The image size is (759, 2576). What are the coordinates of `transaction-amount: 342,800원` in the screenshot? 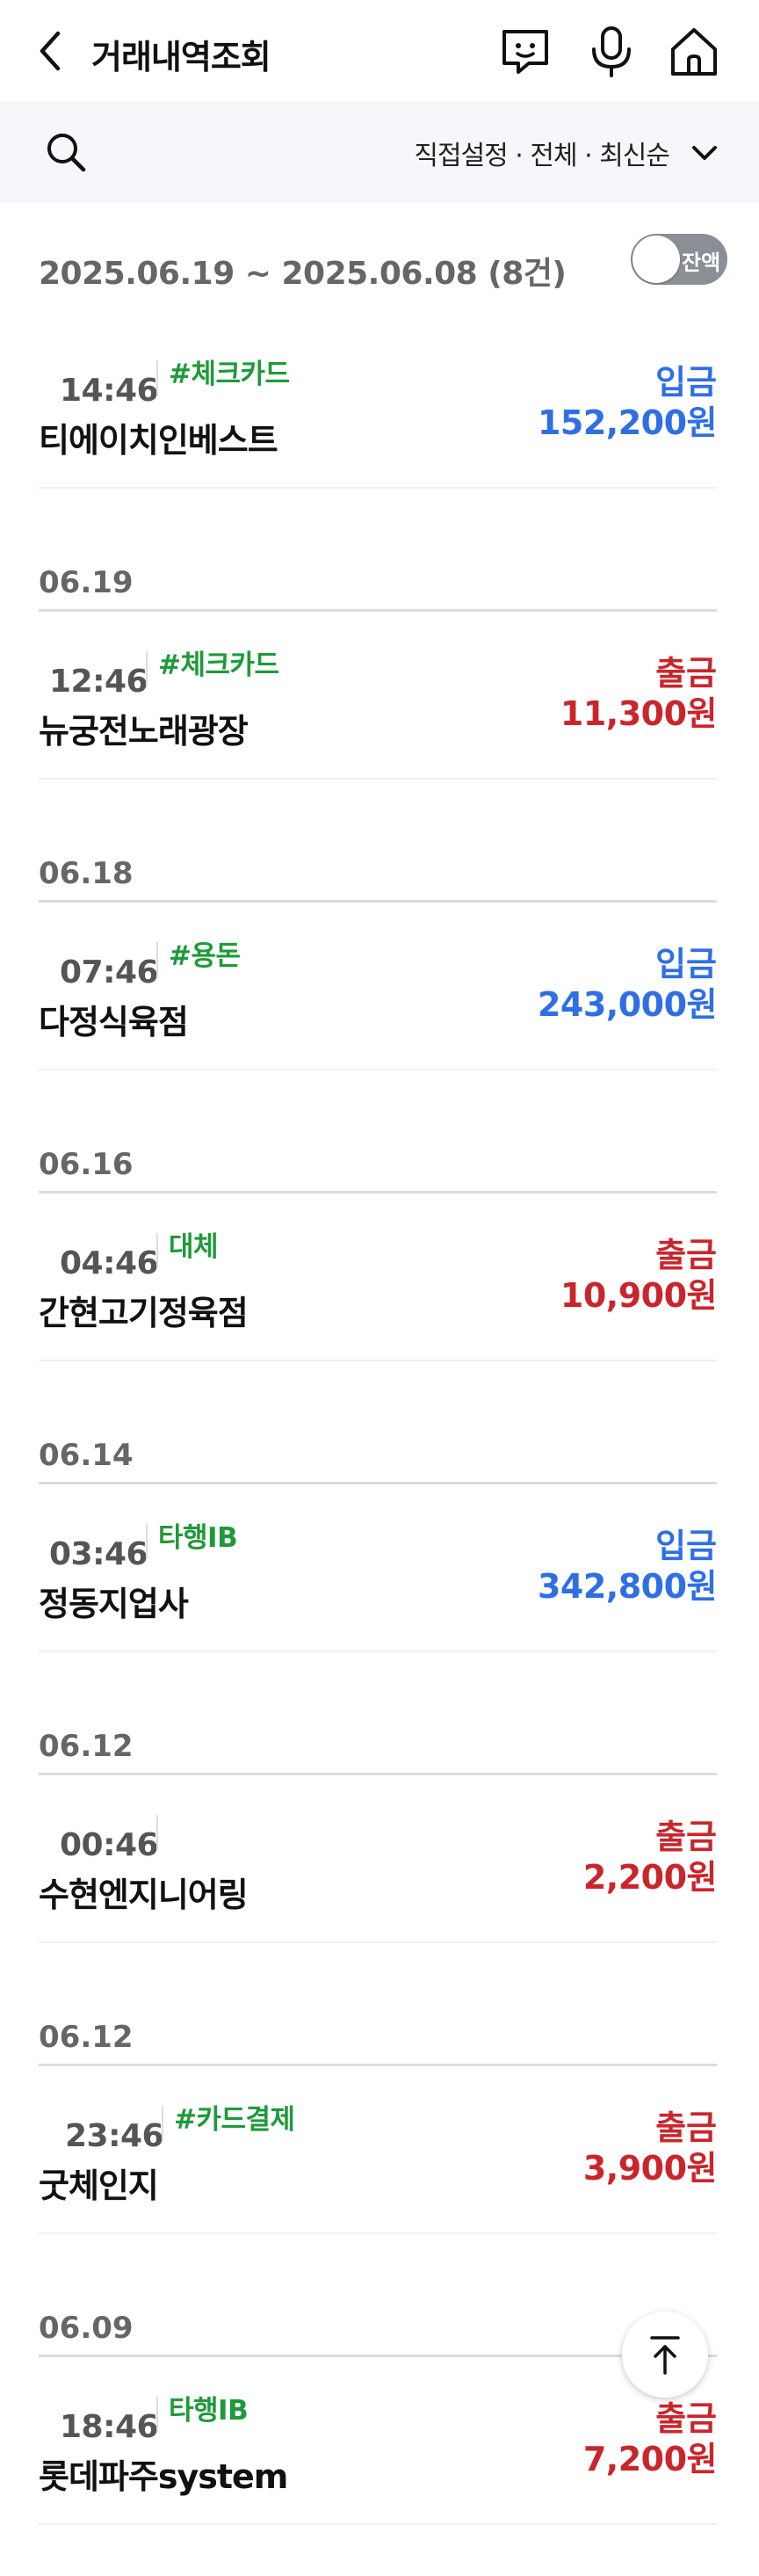 It's located at (628, 1586).